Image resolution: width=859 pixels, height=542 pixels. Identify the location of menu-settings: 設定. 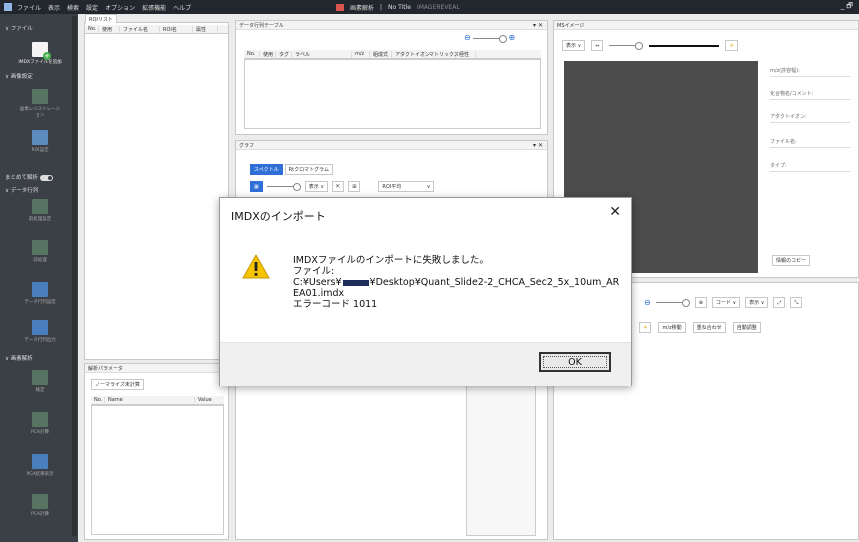
(92, 7).